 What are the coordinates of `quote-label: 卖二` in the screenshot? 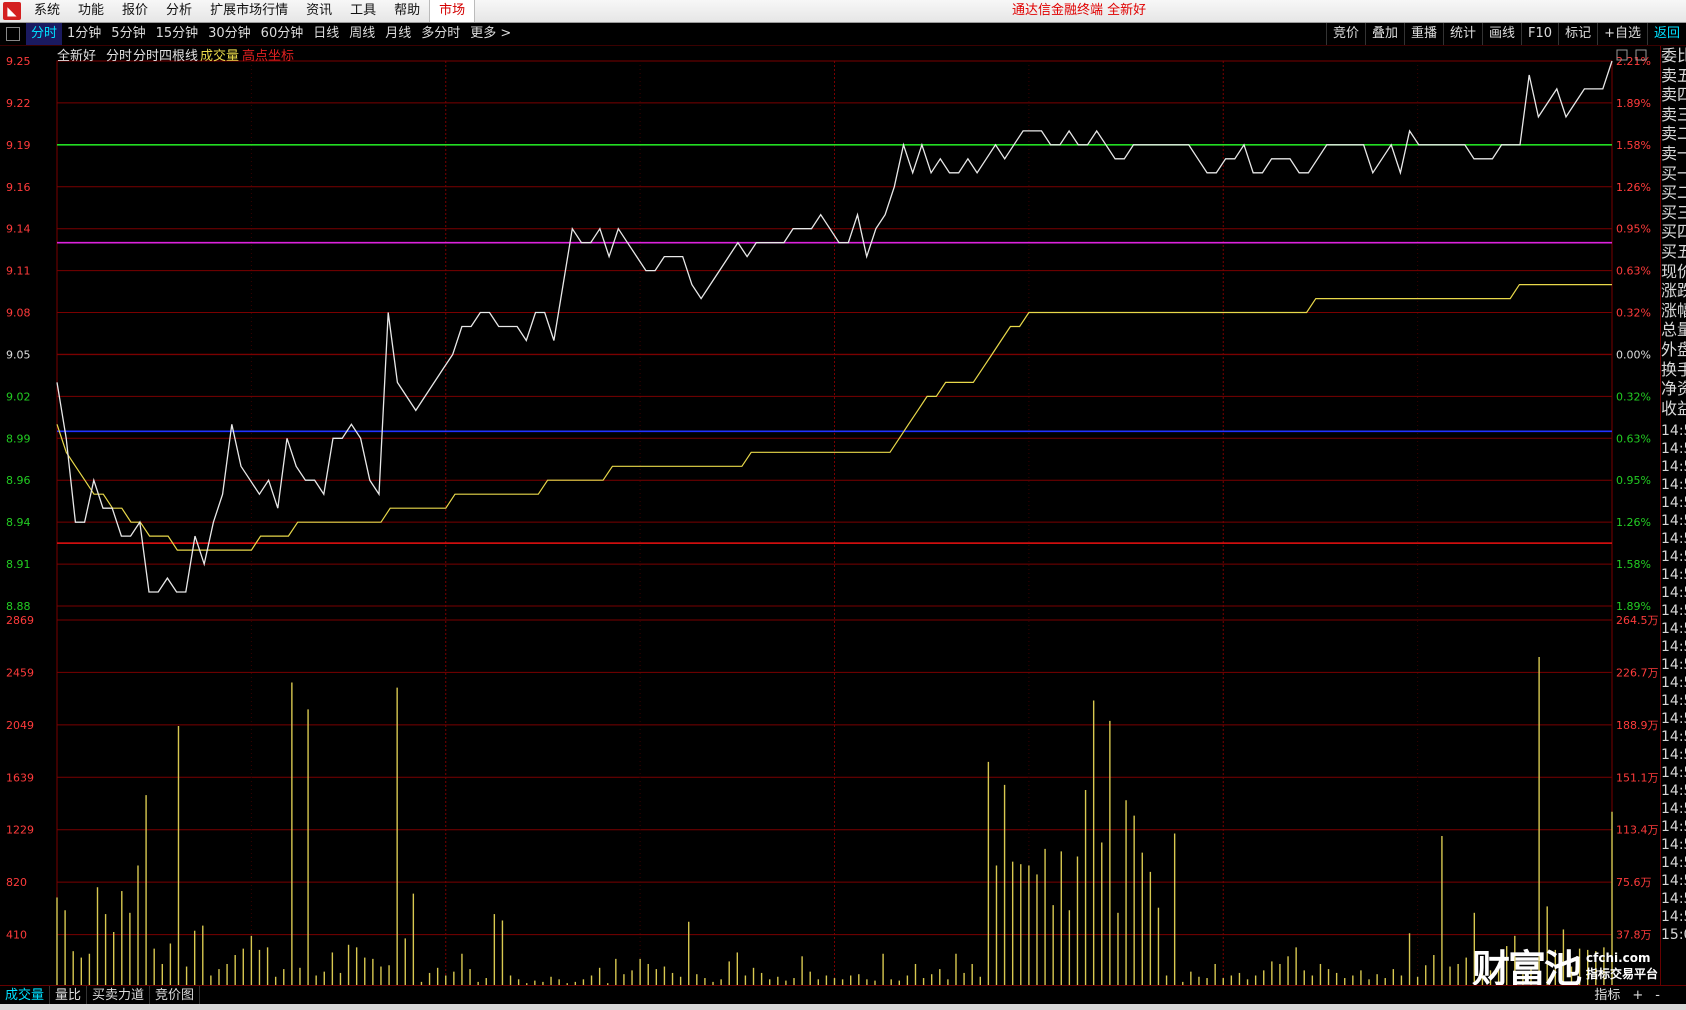 It's located at (1673, 134).